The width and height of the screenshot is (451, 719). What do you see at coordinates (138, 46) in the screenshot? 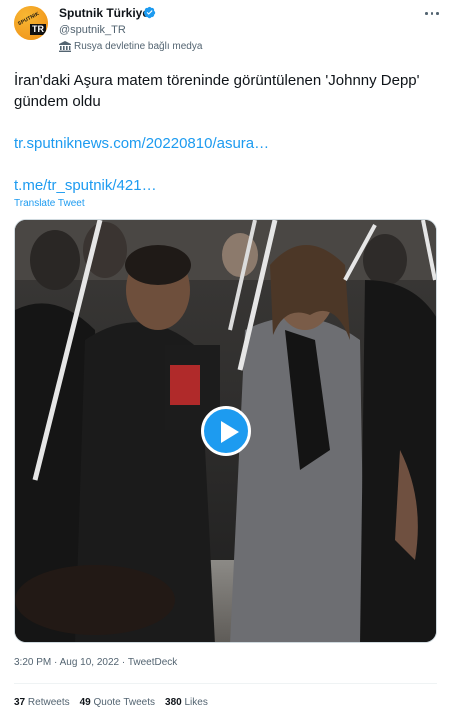
I see `state-media-label-text: Rusya devletine bağlı medya` at bounding box center [138, 46].